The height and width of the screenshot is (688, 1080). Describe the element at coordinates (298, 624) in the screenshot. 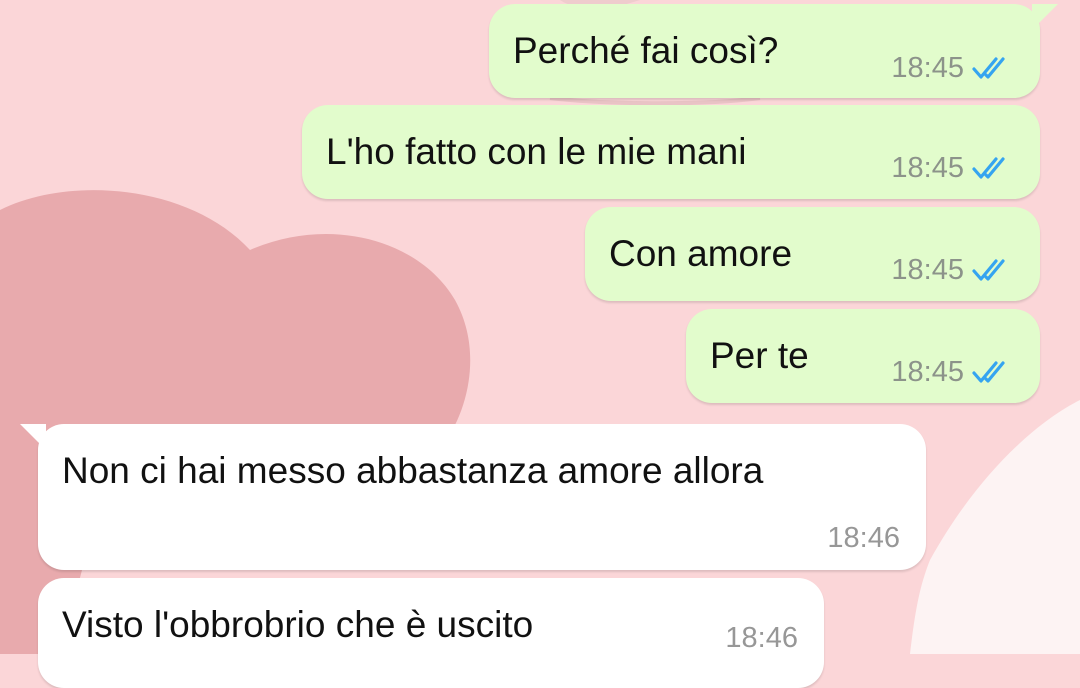

I see `message-text: Visto l'obbrobrio che è uscito` at that location.